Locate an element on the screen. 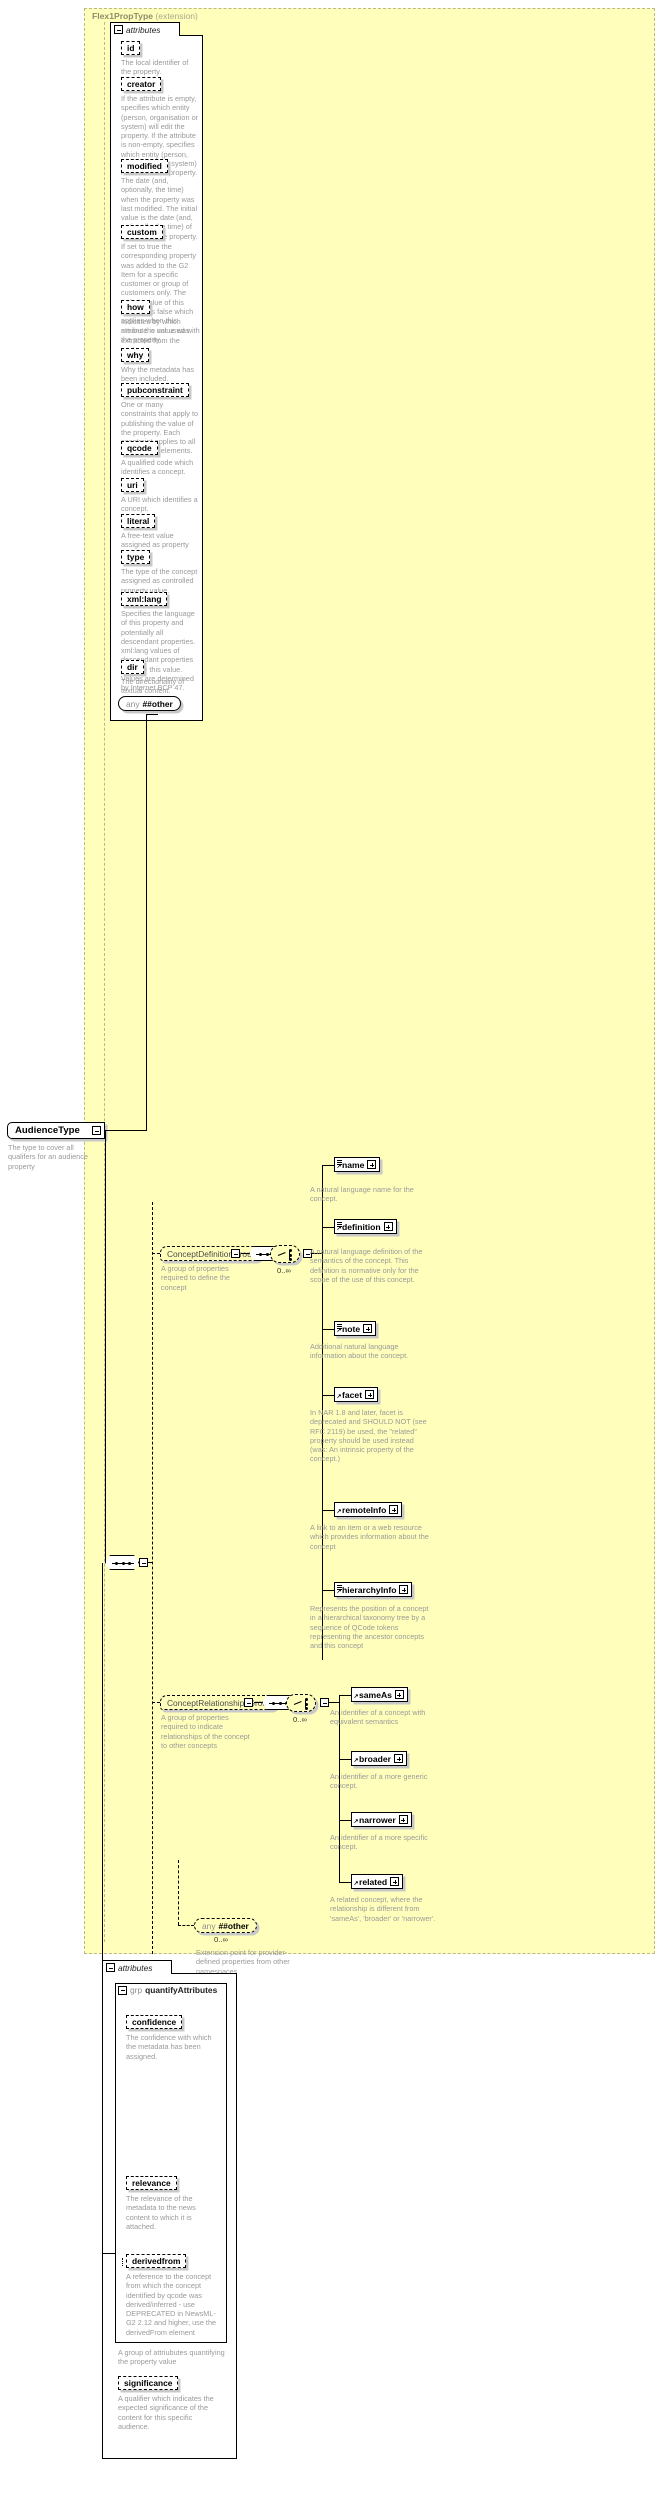 The width and height of the screenshot is (671, 2505). type-node-audiencetype: AudienceType is located at coordinates (56, 1130).